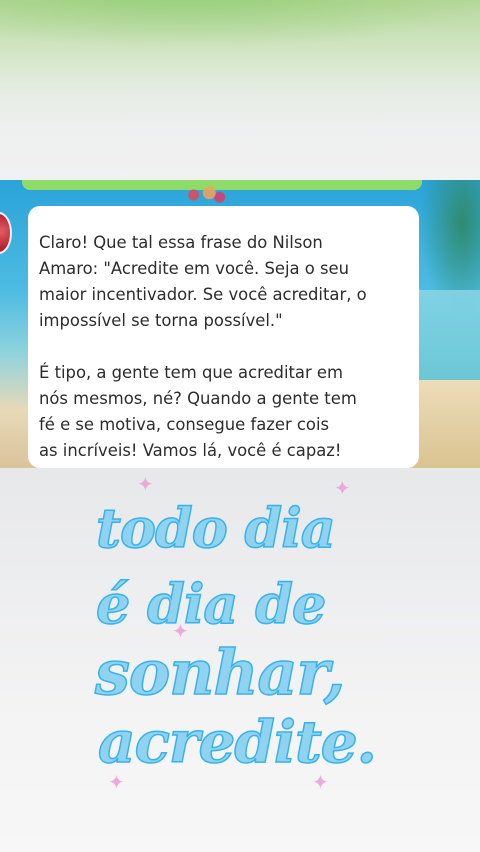 This screenshot has height=852, width=480. Describe the element at coordinates (204, 195) in the screenshot. I see `flower-decoration` at that location.